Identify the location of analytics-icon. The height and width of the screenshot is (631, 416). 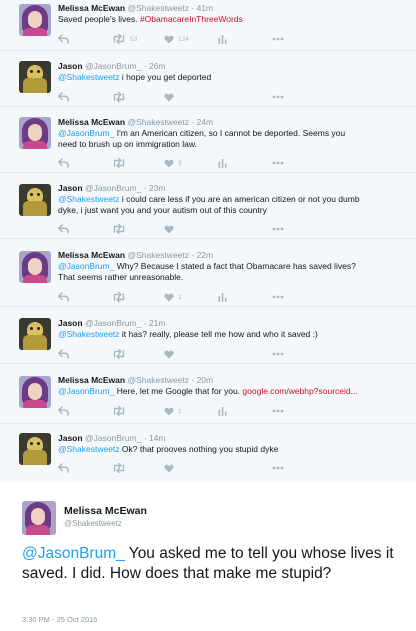
(222, 411).